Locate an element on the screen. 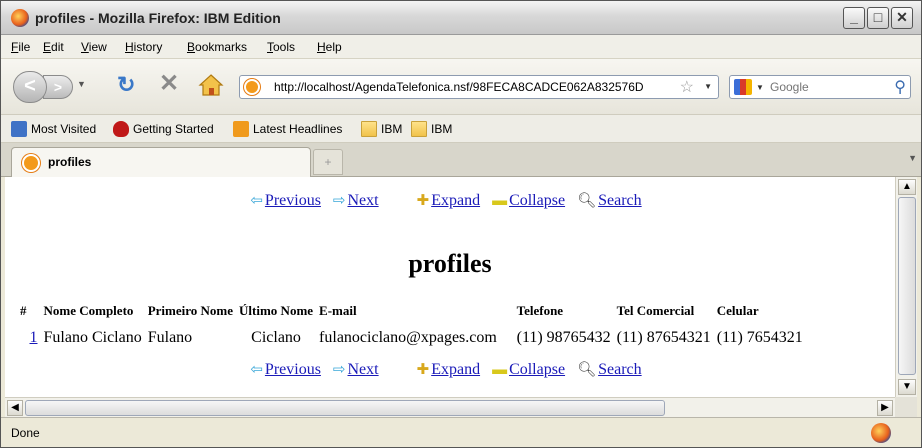 The width and height of the screenshot is (922, 448). tab-profiles: profiles is located at coordinates (161, 162).